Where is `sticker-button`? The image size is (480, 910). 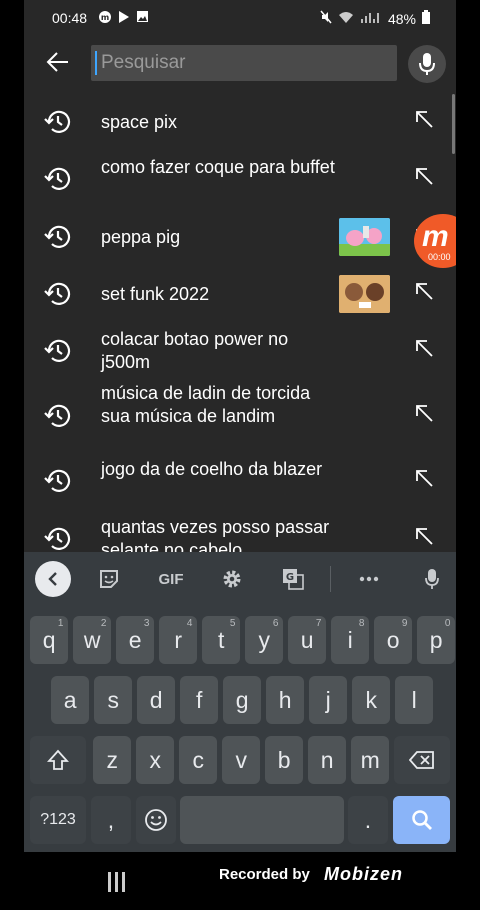 sticker-button is located at coordinates (109, 579).